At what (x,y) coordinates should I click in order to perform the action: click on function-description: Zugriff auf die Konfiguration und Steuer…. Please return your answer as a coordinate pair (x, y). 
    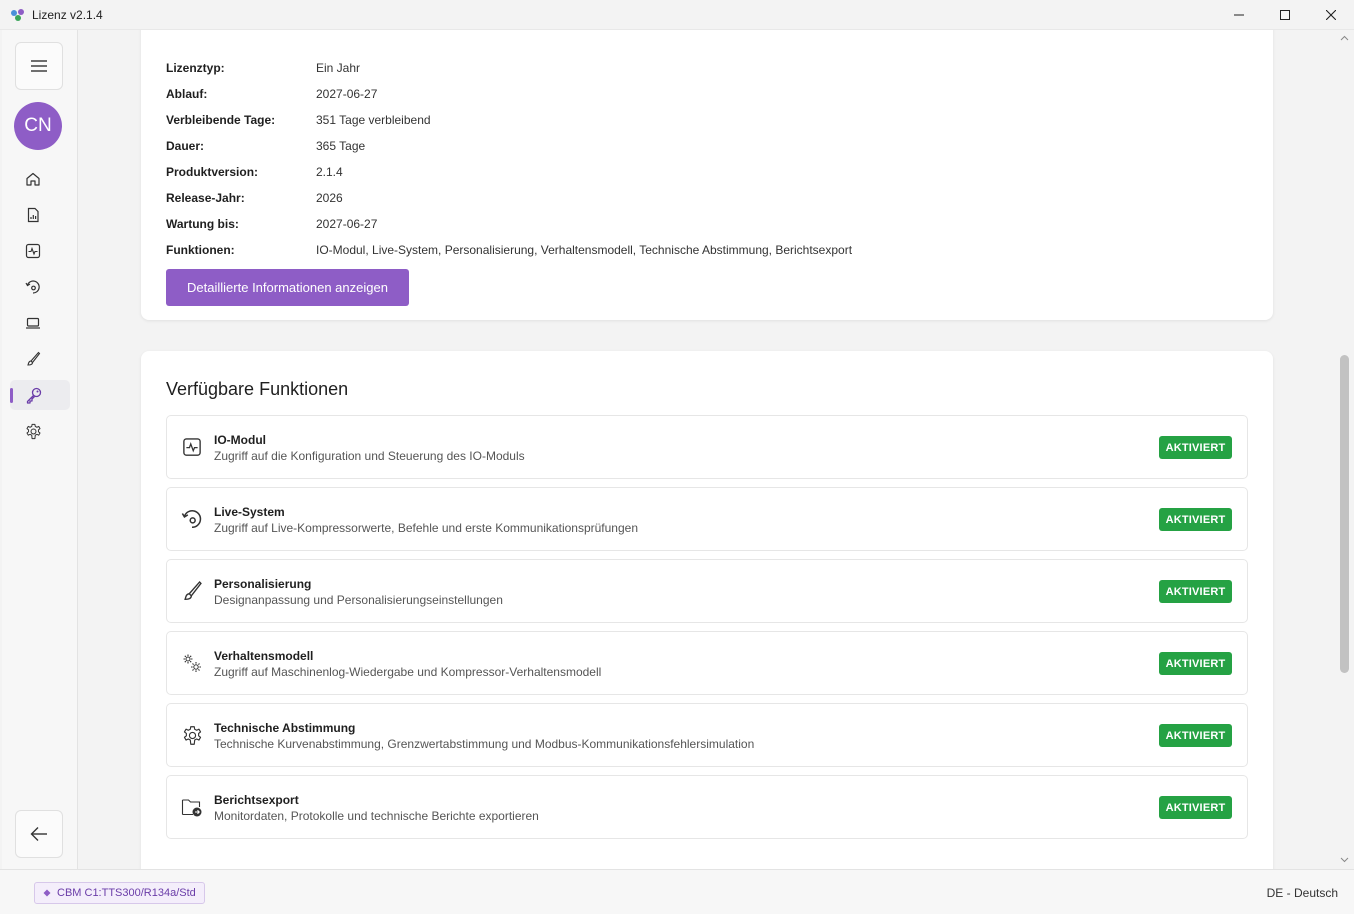
    Looking at the image, I should click on (369, 456).